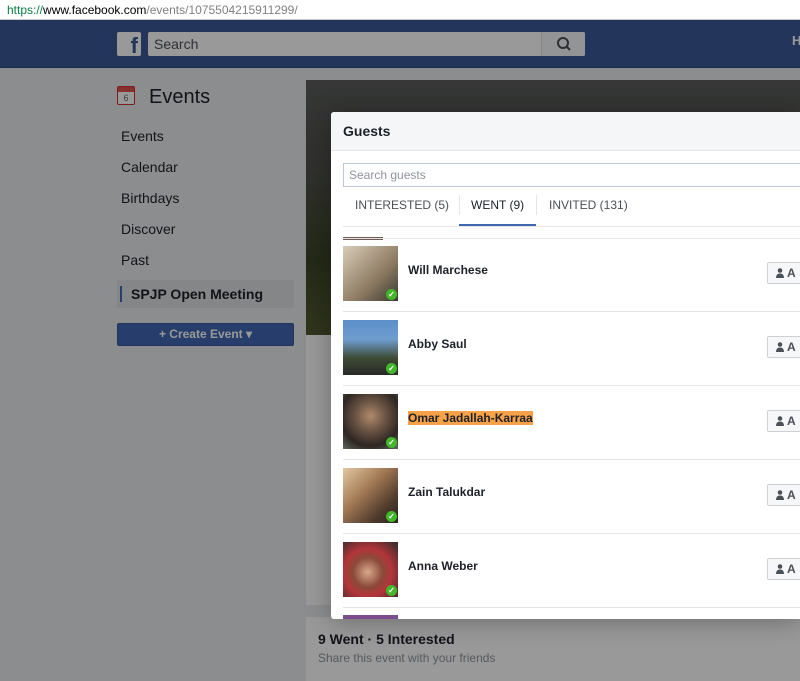 This screenshot has width=800, height=681. I want to click on guest-name: Anna Weber, so click(443, 566).